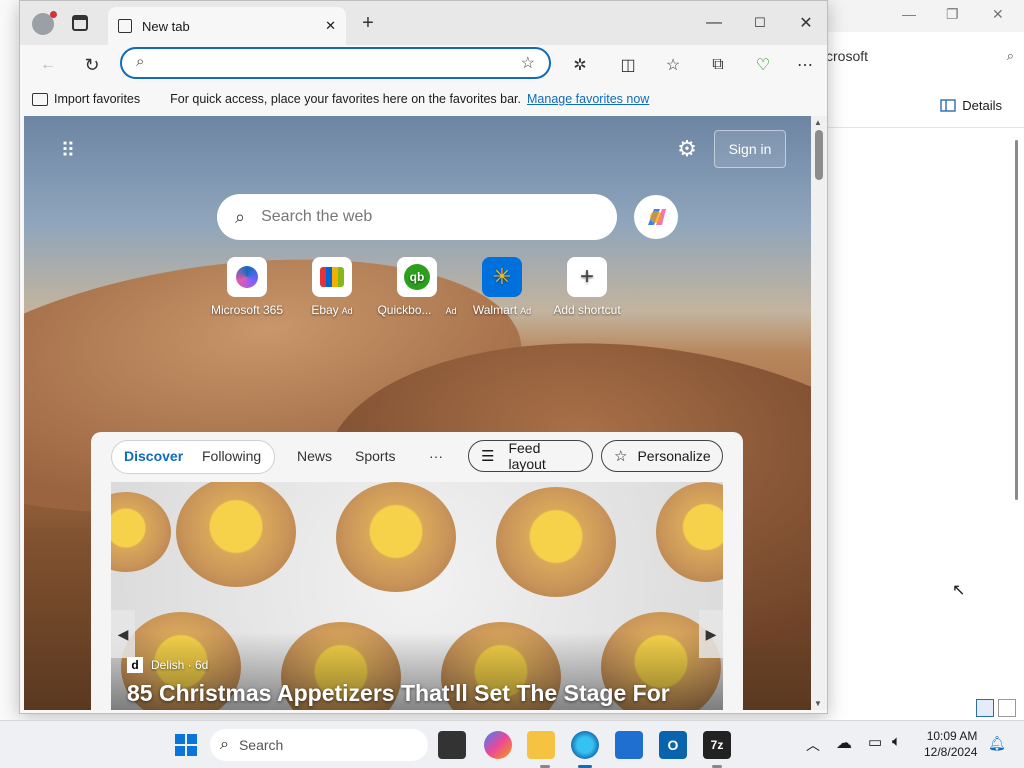 This screenshot has height=768, width=1024. What do you see at coordinates (53, 14) in the screenshot?
I see `profile-alert-dot-icon` at bounding box center [53, 14].